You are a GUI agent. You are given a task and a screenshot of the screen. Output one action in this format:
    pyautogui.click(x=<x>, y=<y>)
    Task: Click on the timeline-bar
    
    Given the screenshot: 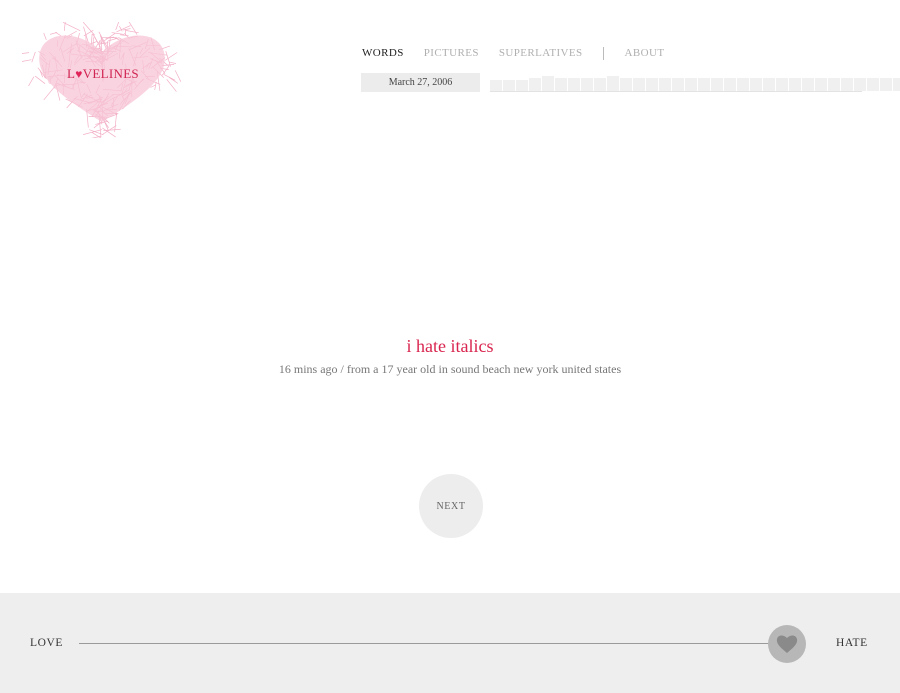 What is the action you would take?
    pyautogui.click(x=695, y=81)
    